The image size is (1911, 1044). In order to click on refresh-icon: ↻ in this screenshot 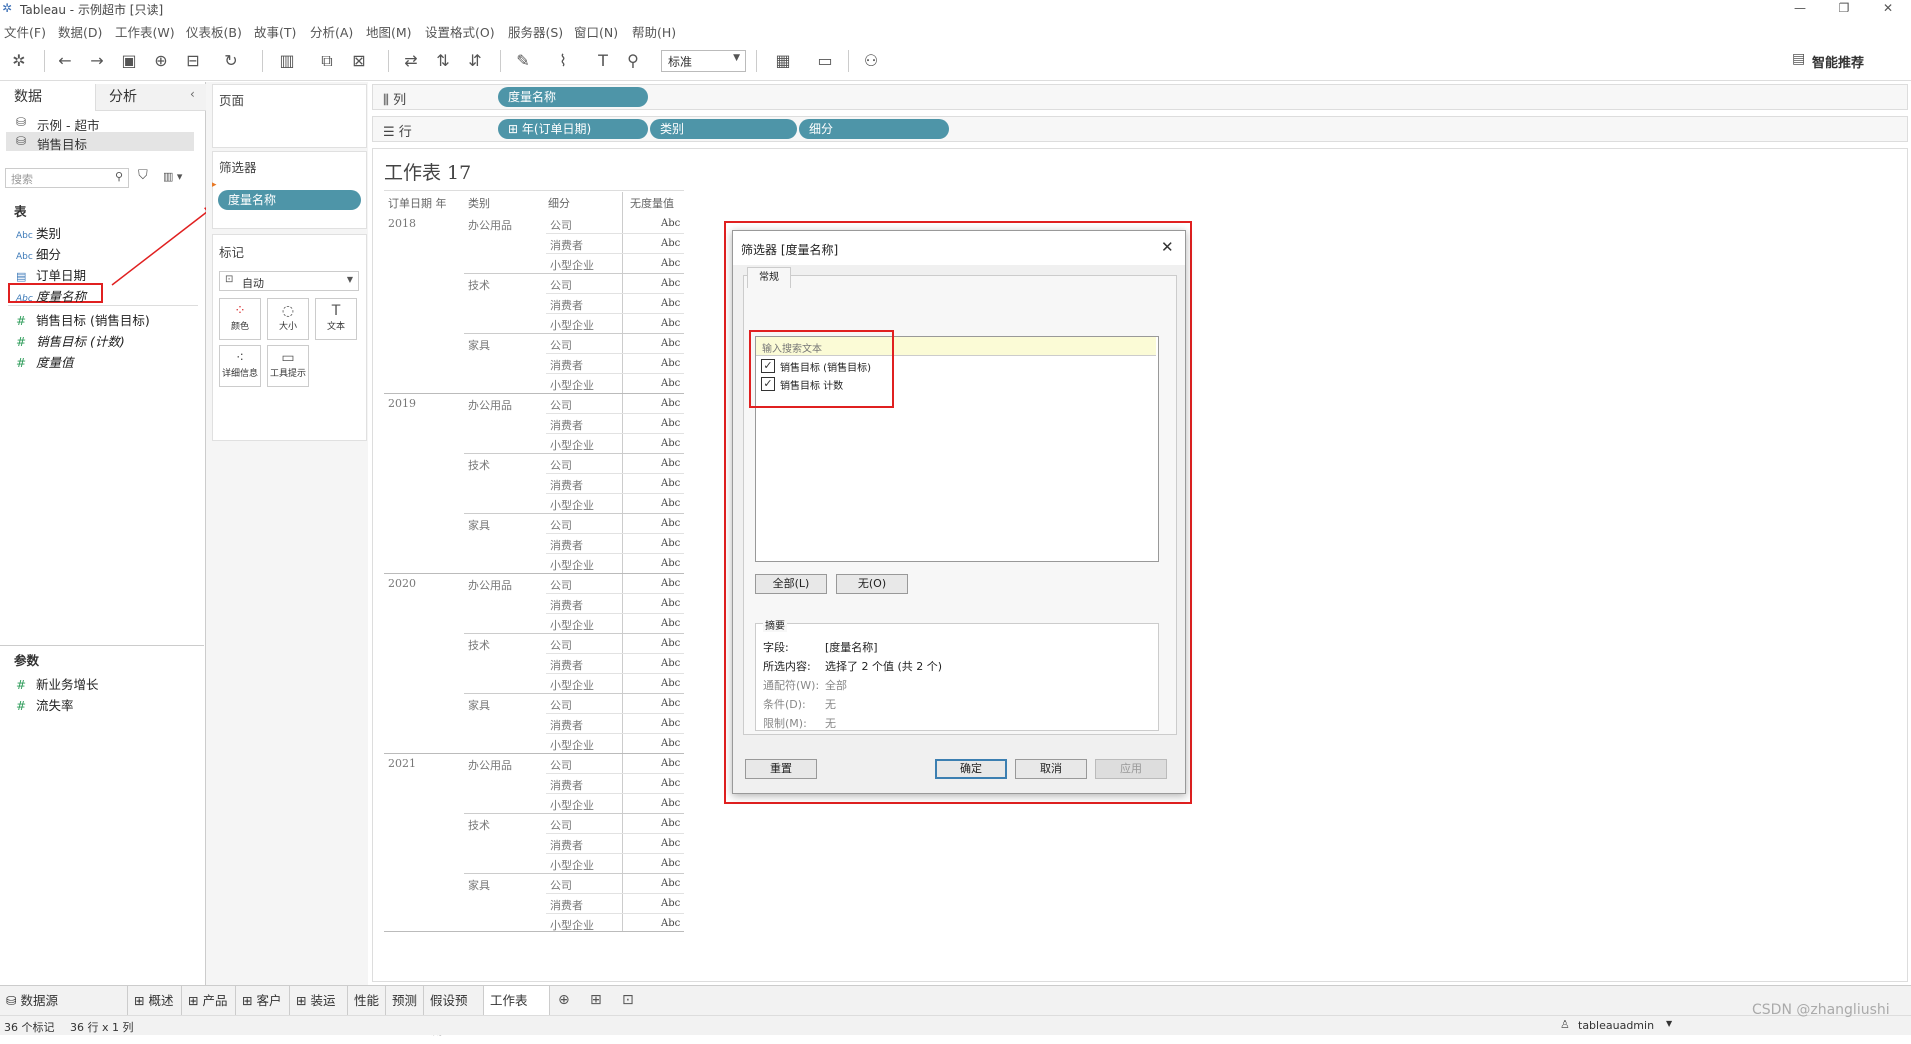, I will do `click(231, 61)`.